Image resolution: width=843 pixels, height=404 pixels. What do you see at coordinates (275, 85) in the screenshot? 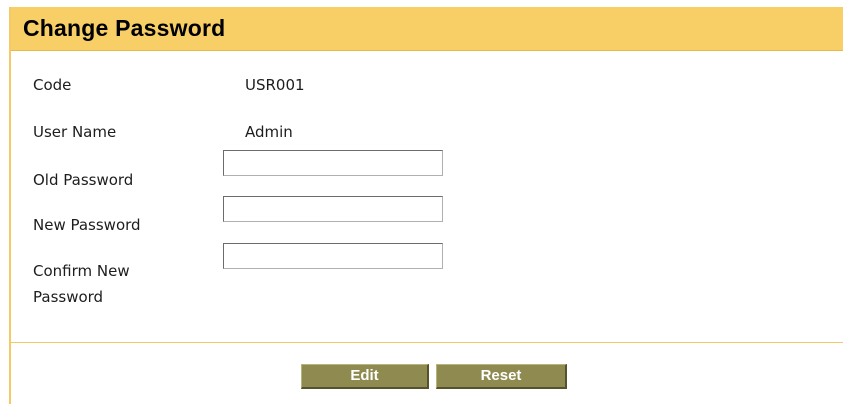
I see `code-value: USR001` at bounding box center [275, 85].